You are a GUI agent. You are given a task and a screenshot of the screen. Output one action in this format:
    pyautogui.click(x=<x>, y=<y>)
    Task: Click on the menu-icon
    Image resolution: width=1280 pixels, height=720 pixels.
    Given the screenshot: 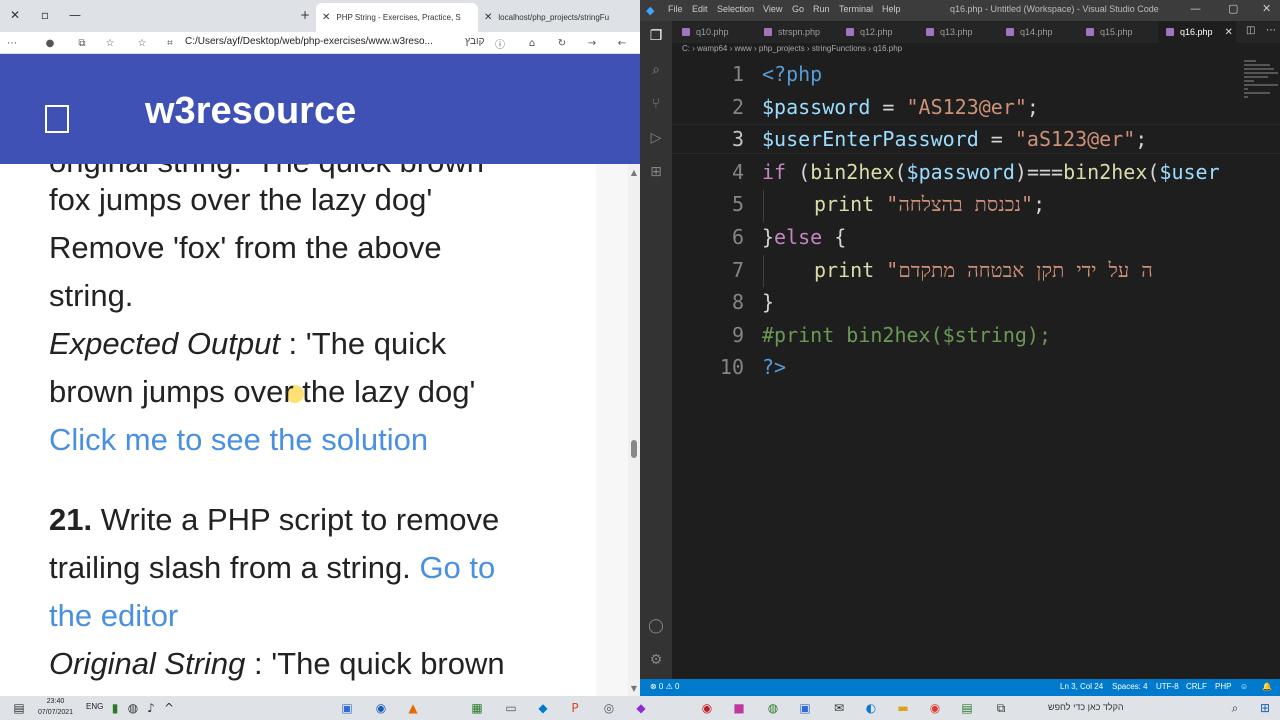 What is the action you would take?
    pyautogui.click(x=57, y=119)
    